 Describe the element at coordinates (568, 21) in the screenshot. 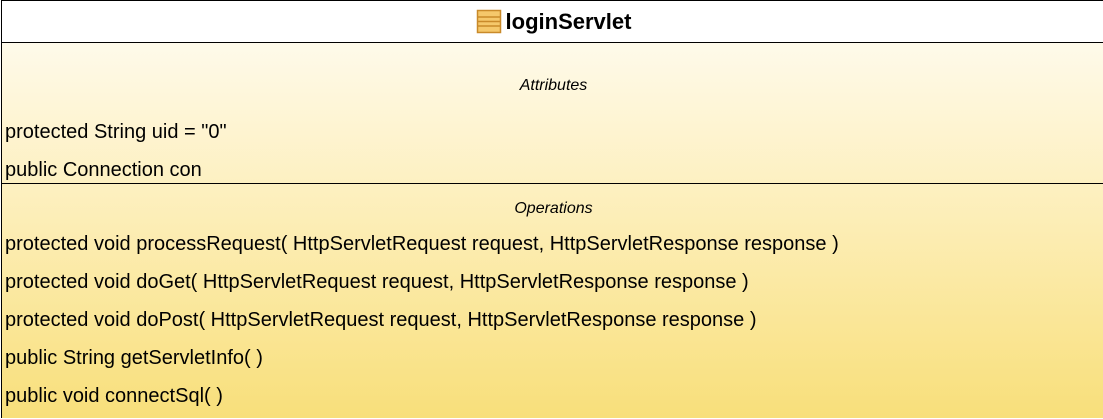

I see `class-name: loginServlet` at that location.